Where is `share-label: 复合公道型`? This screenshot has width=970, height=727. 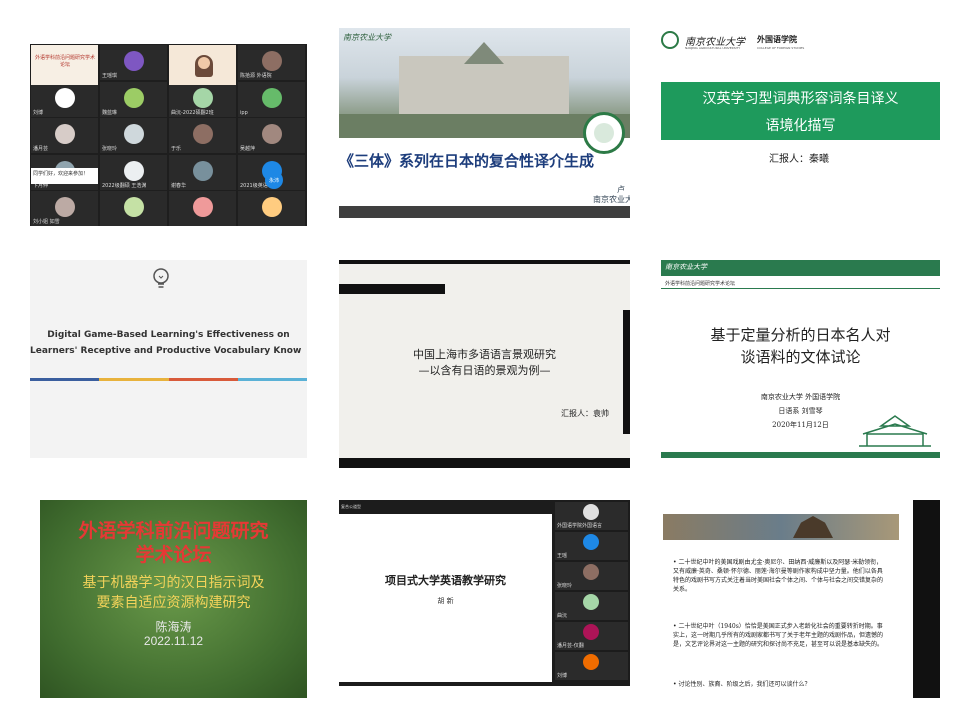 share-label: 复合公道型 is located at coordinates (351, 506).